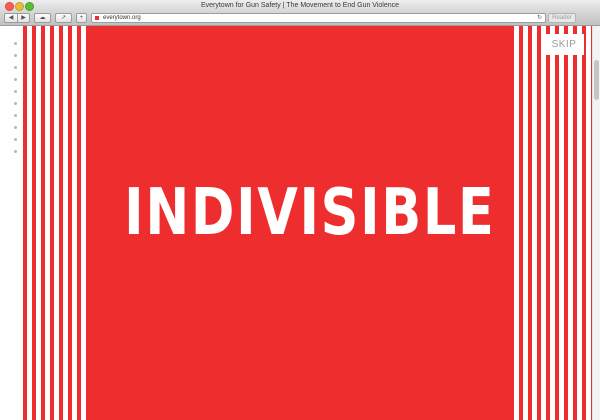 This screenshot has width=600, height=420. I want to click on forward-button: ▶, so click(23, 18).